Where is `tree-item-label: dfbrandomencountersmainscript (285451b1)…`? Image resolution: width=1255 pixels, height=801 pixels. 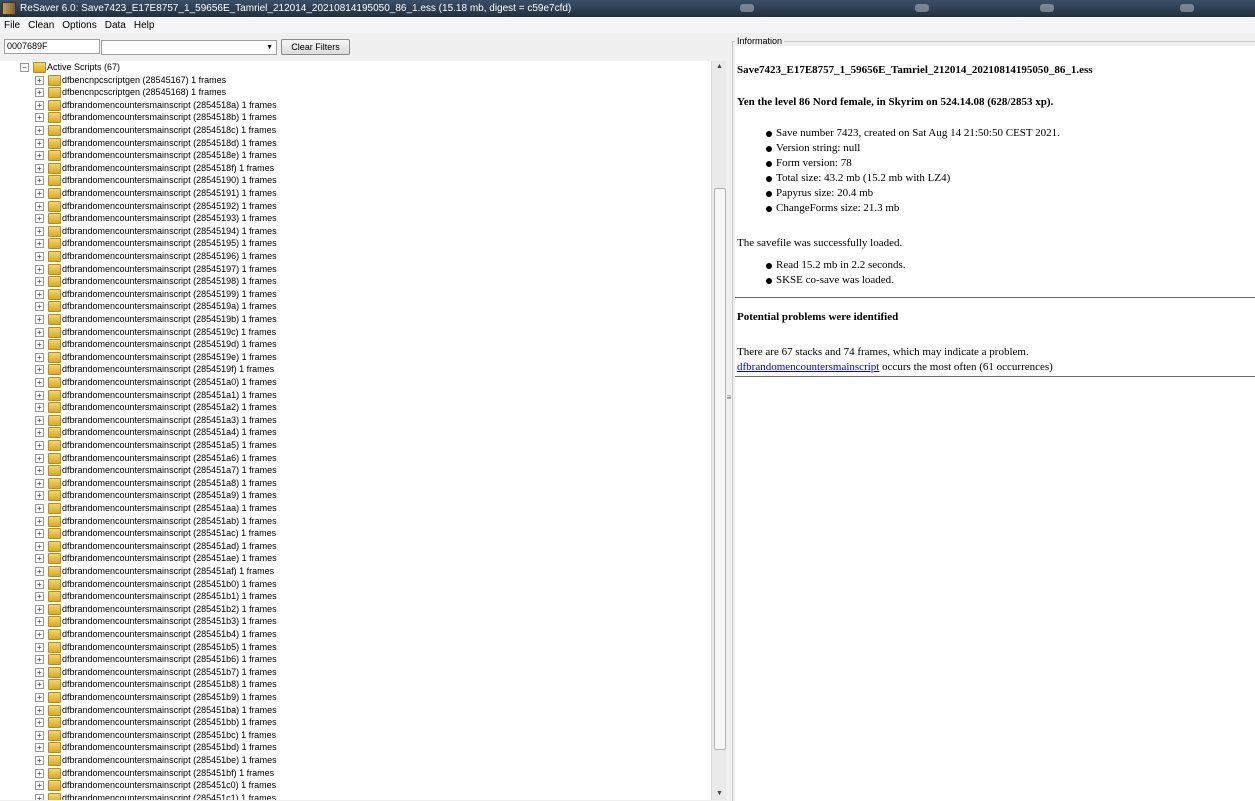
tree-item-label: dfbrandomencountersmainscript (285451b1)… is located at coordinates (169, 596).